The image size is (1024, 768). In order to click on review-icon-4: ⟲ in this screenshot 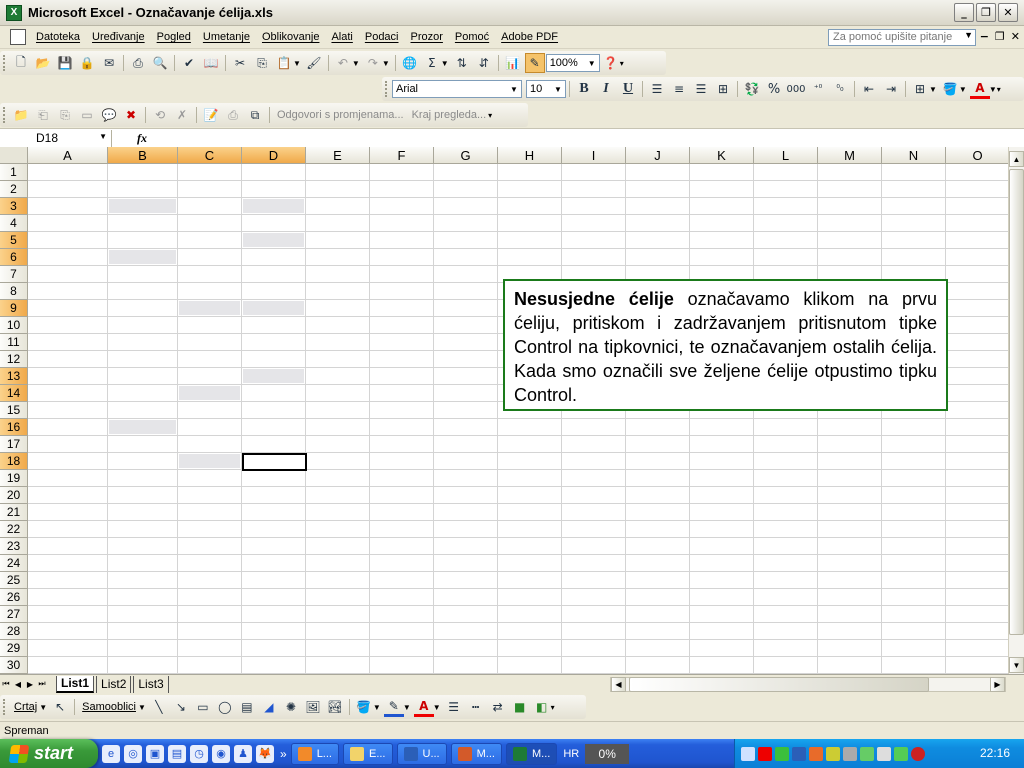, I will do `click(160, 115)`.